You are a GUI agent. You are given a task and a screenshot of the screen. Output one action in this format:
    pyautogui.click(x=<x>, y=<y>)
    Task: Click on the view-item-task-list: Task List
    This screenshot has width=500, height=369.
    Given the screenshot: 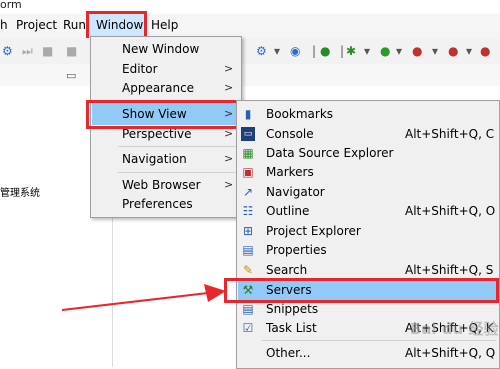 What is the action you would take?
    pyautogui.click(x=291, y=328)
    